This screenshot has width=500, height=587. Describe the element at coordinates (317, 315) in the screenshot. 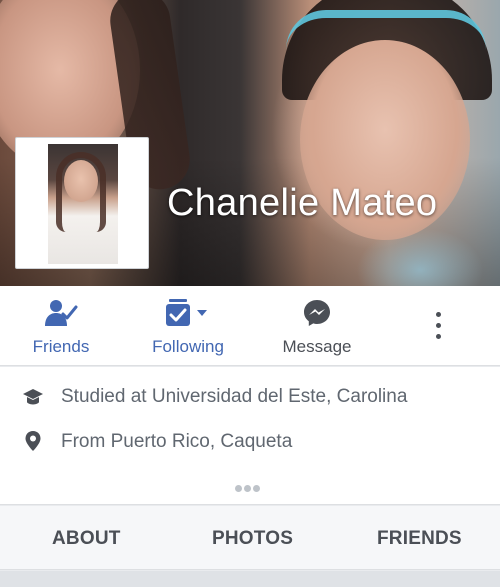

I see `messenger-icon` at that location.